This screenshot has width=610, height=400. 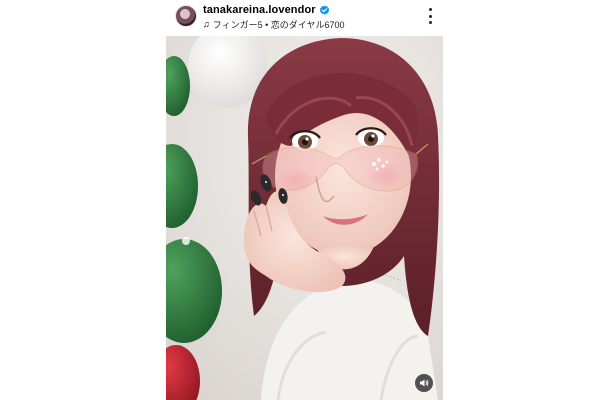 I want to click on audio-track: フィンガー5 • 恋のダイヤル6700, so click(x=279, y=24).